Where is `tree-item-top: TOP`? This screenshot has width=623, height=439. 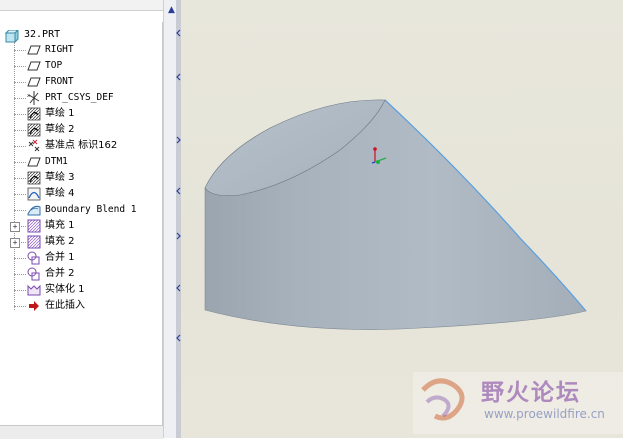
tree-item-top: TOP is located at coordinates (81, 66).